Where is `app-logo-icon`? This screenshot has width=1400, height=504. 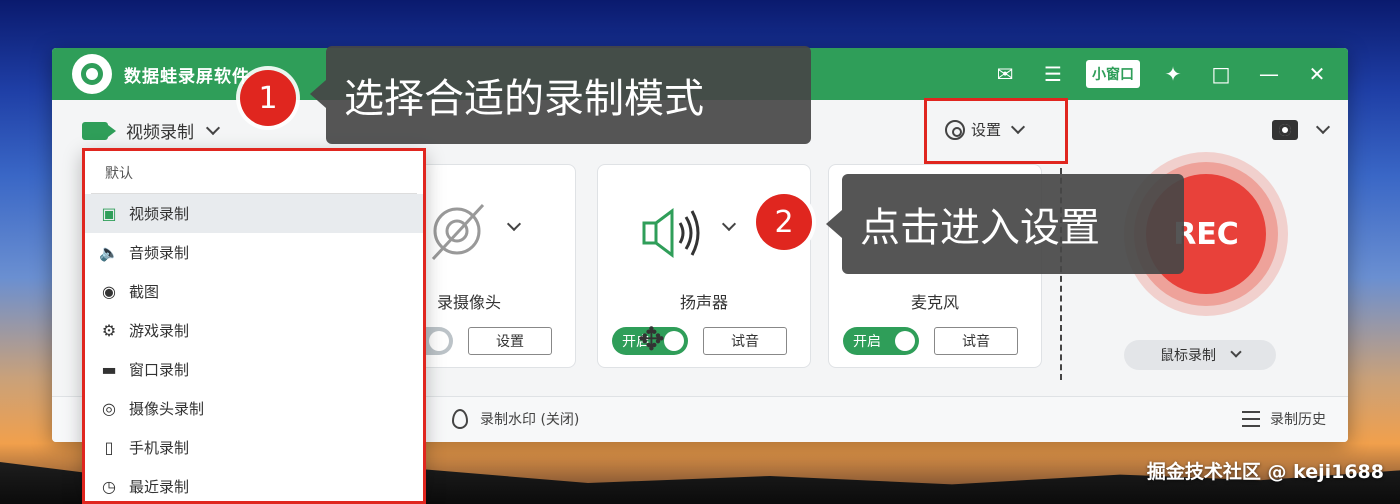 app-logo-icon is located at coordinates (92, 74).